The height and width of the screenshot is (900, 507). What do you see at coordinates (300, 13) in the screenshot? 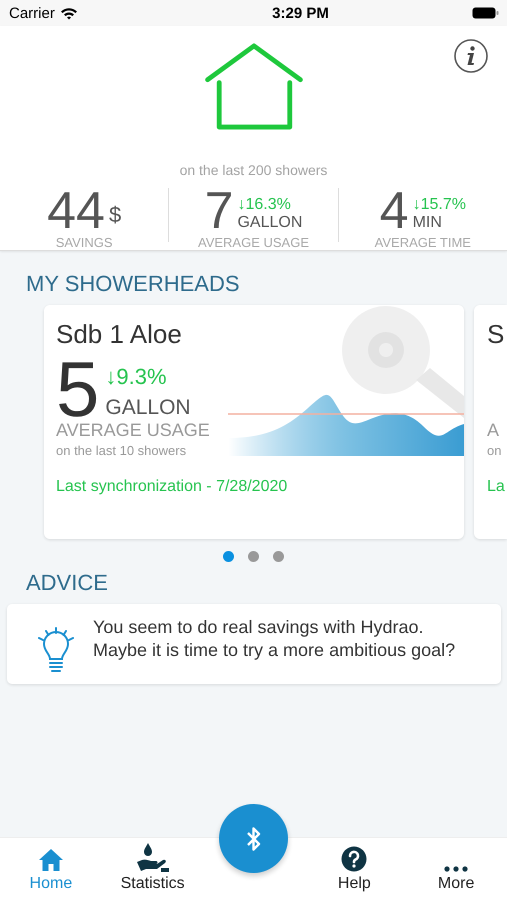
I see `status-time: 3:29 PM` at bounding box center [300, 13].